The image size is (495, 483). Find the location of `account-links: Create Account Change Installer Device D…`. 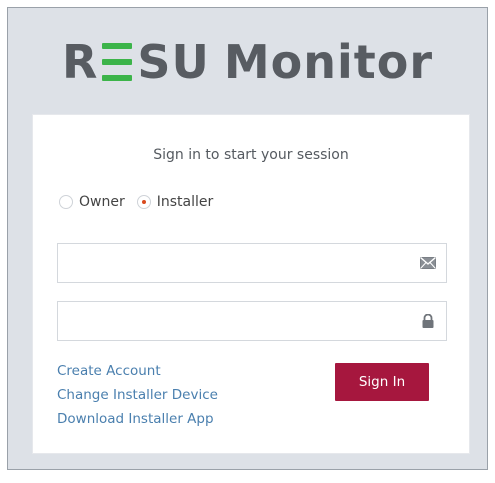

account-links: Create Account Change Installer Device D… is located at coordinates (137, 395).